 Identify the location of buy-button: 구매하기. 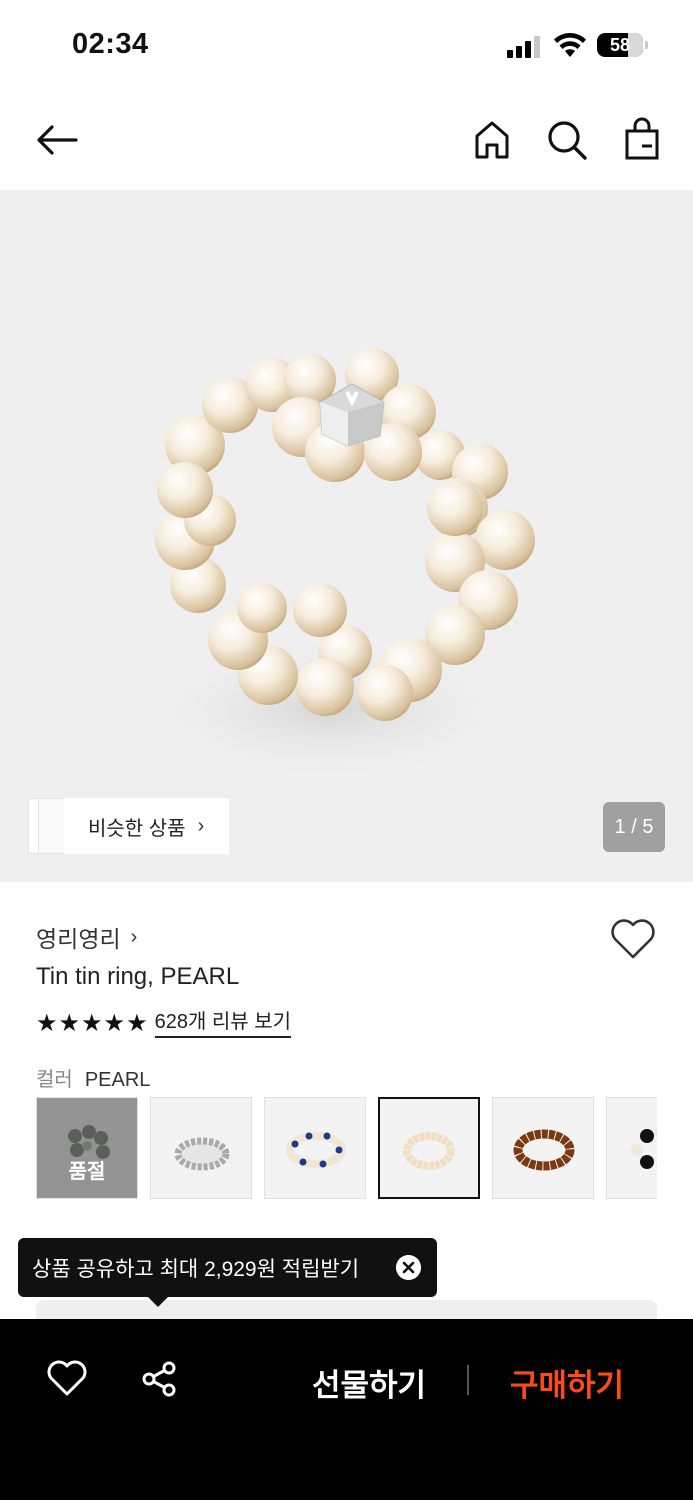
(567, 1382).